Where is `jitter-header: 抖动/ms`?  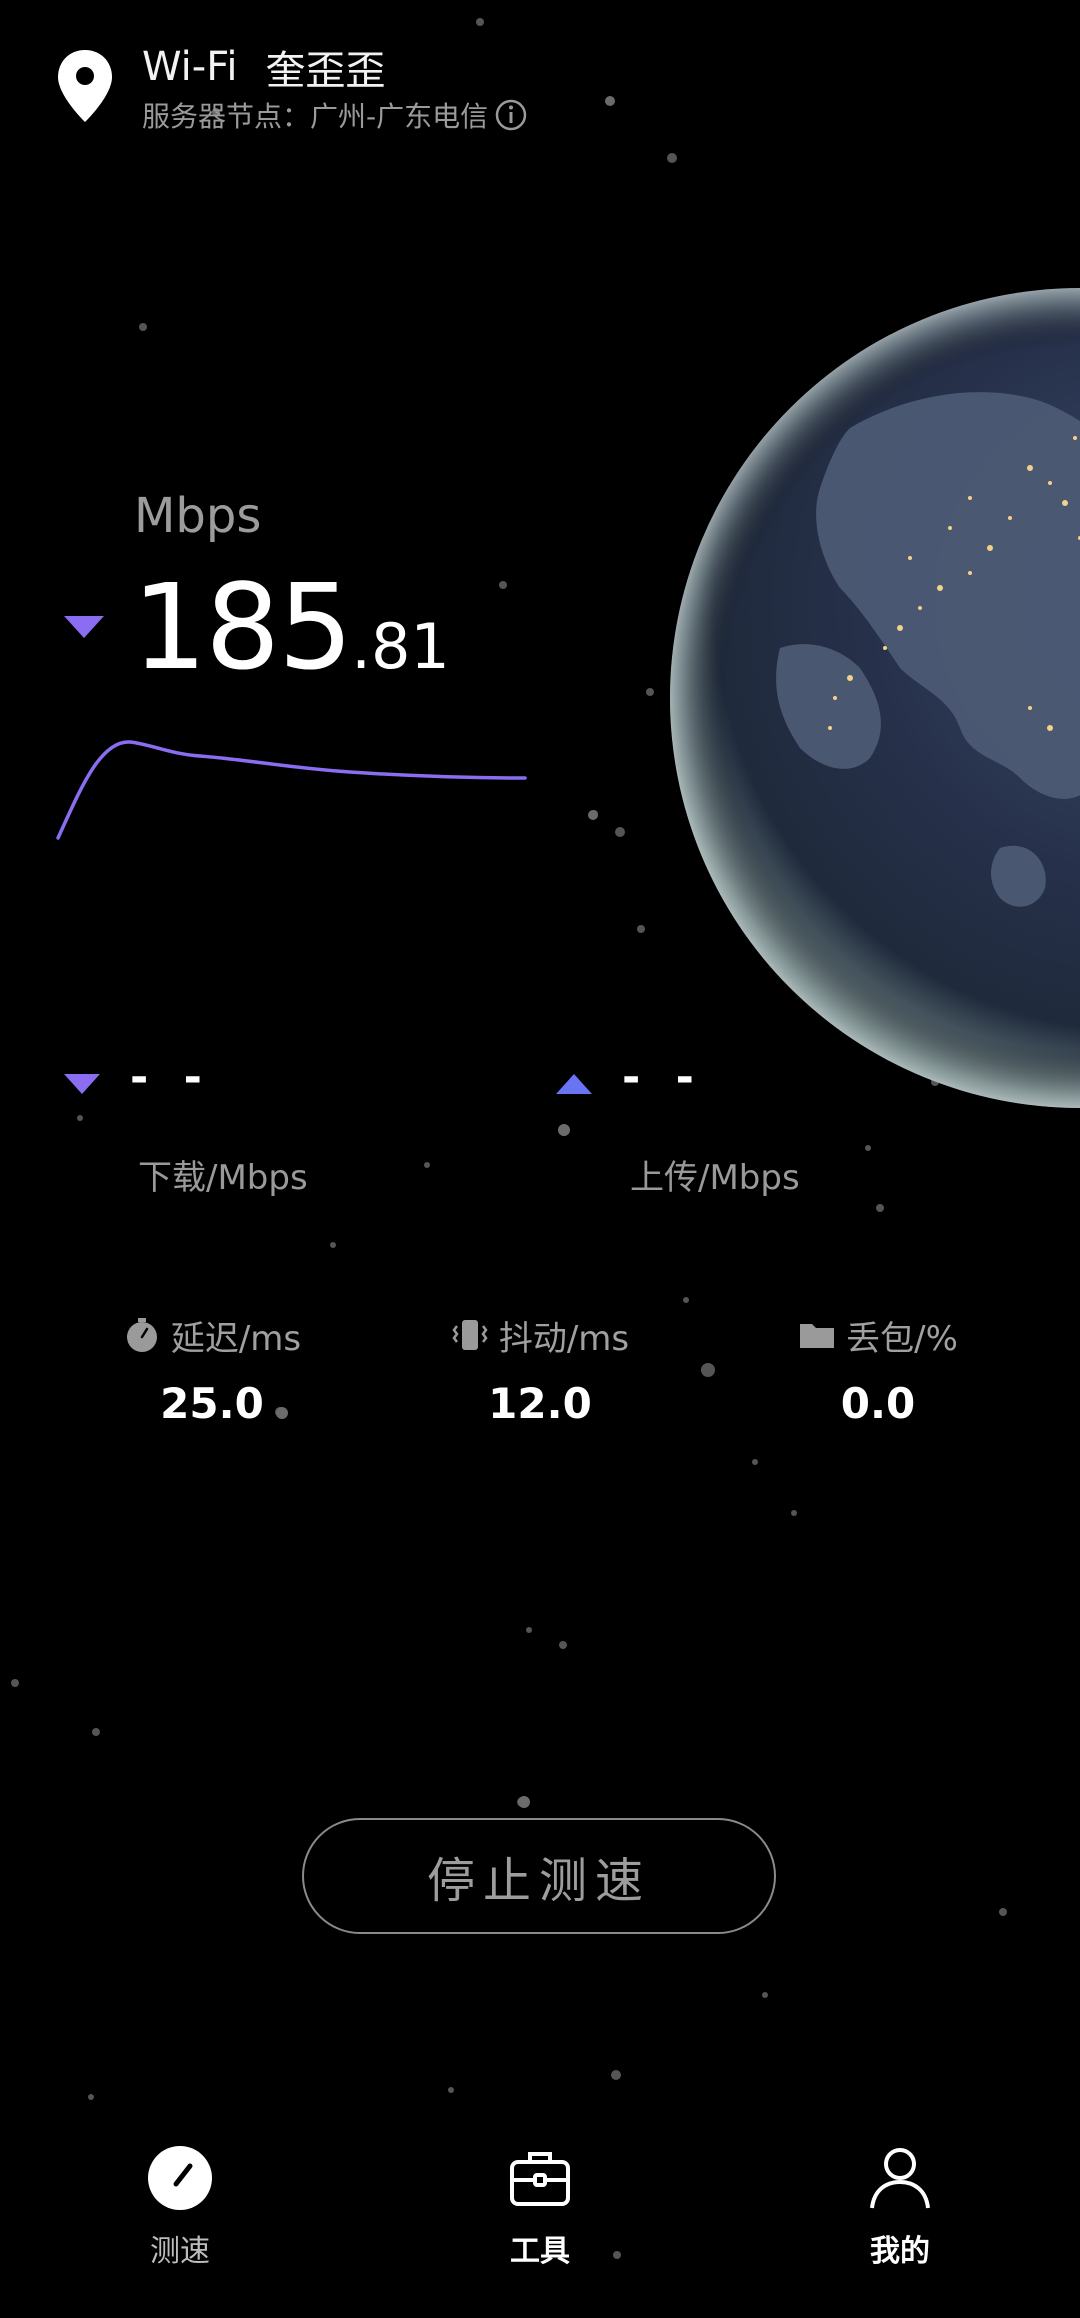
jitter-header: 抖动/ms is located at coordinates (540, 1335).